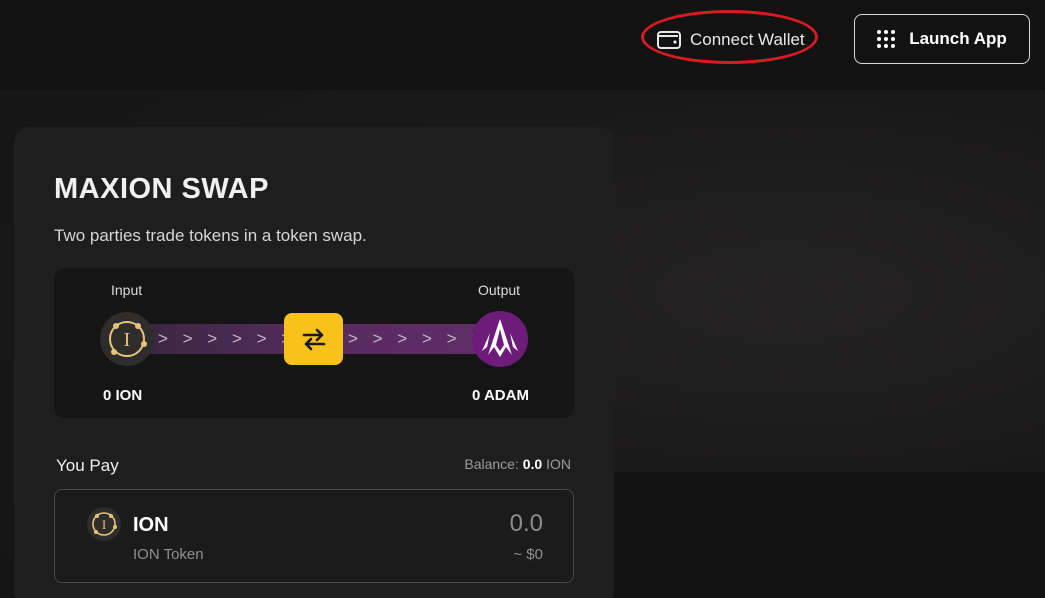  What do you see at coordinates (747, 39) in the screenshot?
I see `connect-wallet-label: Connect Wallet` at bounding box center [747, 39].